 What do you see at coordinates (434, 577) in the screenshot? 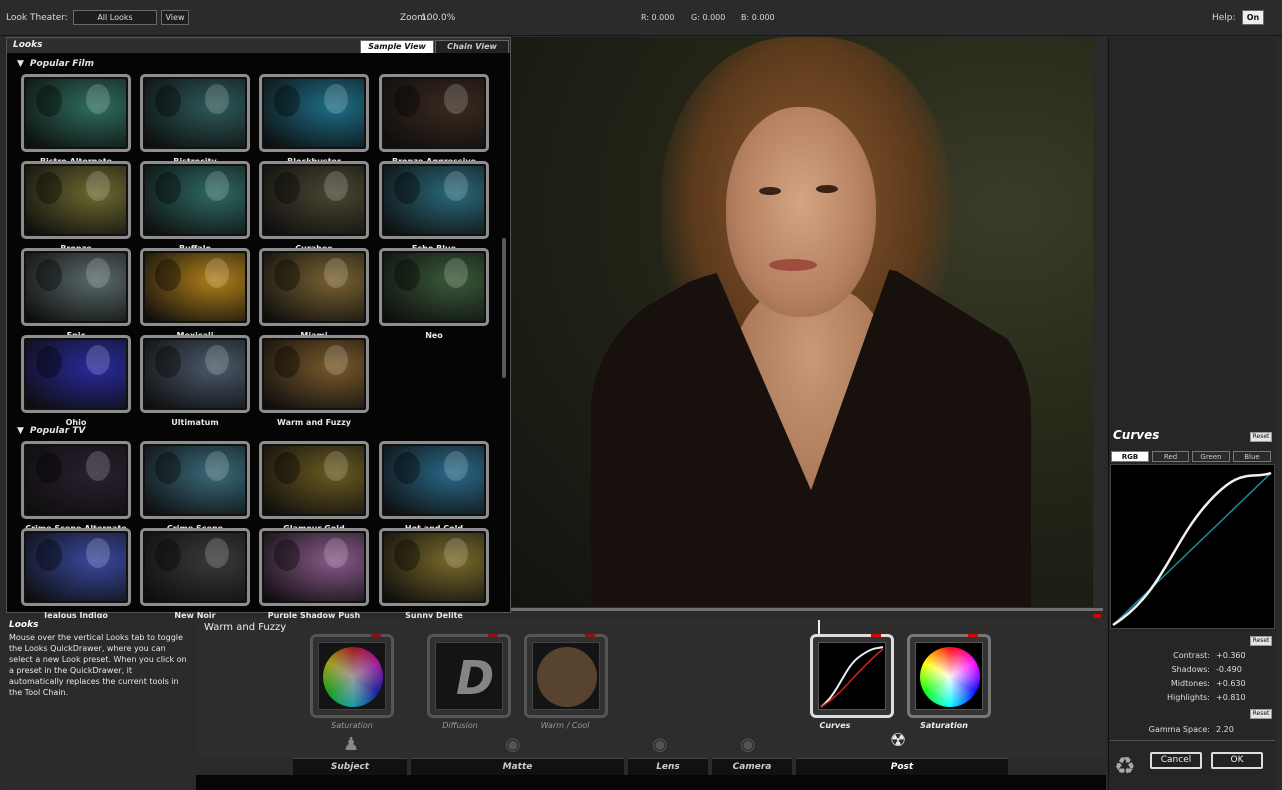
I see `look-preset-thumbnail: Sunny Delite` at bounding box center [434, 577].